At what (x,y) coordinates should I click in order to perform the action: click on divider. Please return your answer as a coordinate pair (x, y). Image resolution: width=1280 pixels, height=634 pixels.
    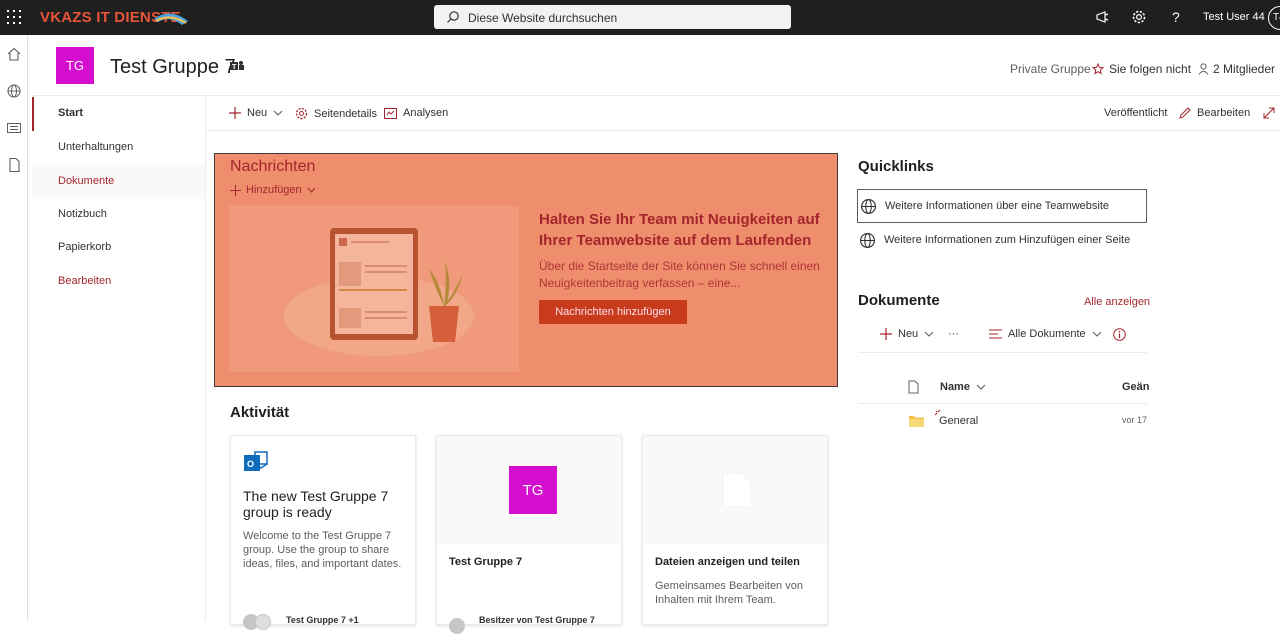
    Looking at the image, I should click on (1002, 352).